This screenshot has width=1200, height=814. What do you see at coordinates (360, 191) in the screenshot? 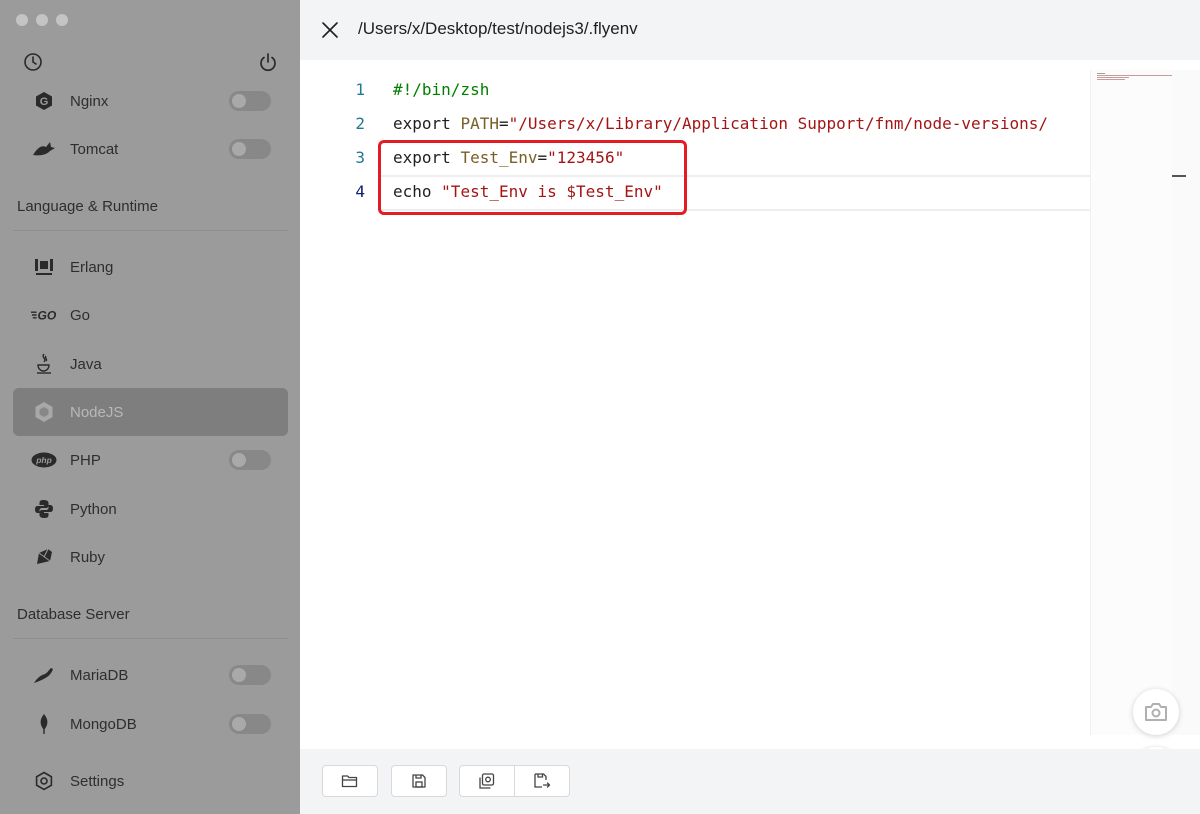
I see `line-number: 4` at bounding box center [360, 191].